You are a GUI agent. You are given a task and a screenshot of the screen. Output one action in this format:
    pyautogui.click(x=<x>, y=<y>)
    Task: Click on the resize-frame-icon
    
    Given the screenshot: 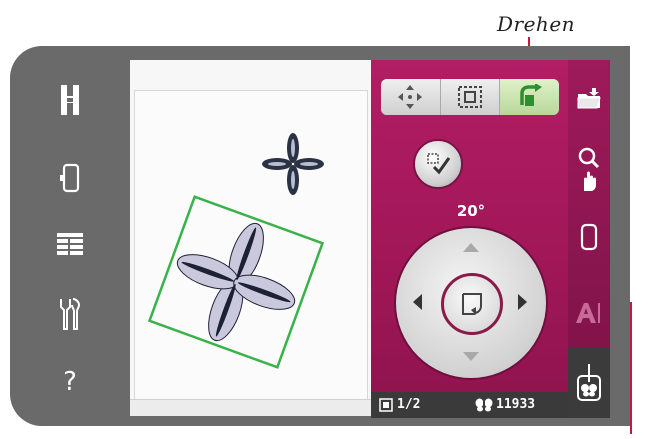 What is the action you would take?
    pyautogui.click(x=470, y=97)
    